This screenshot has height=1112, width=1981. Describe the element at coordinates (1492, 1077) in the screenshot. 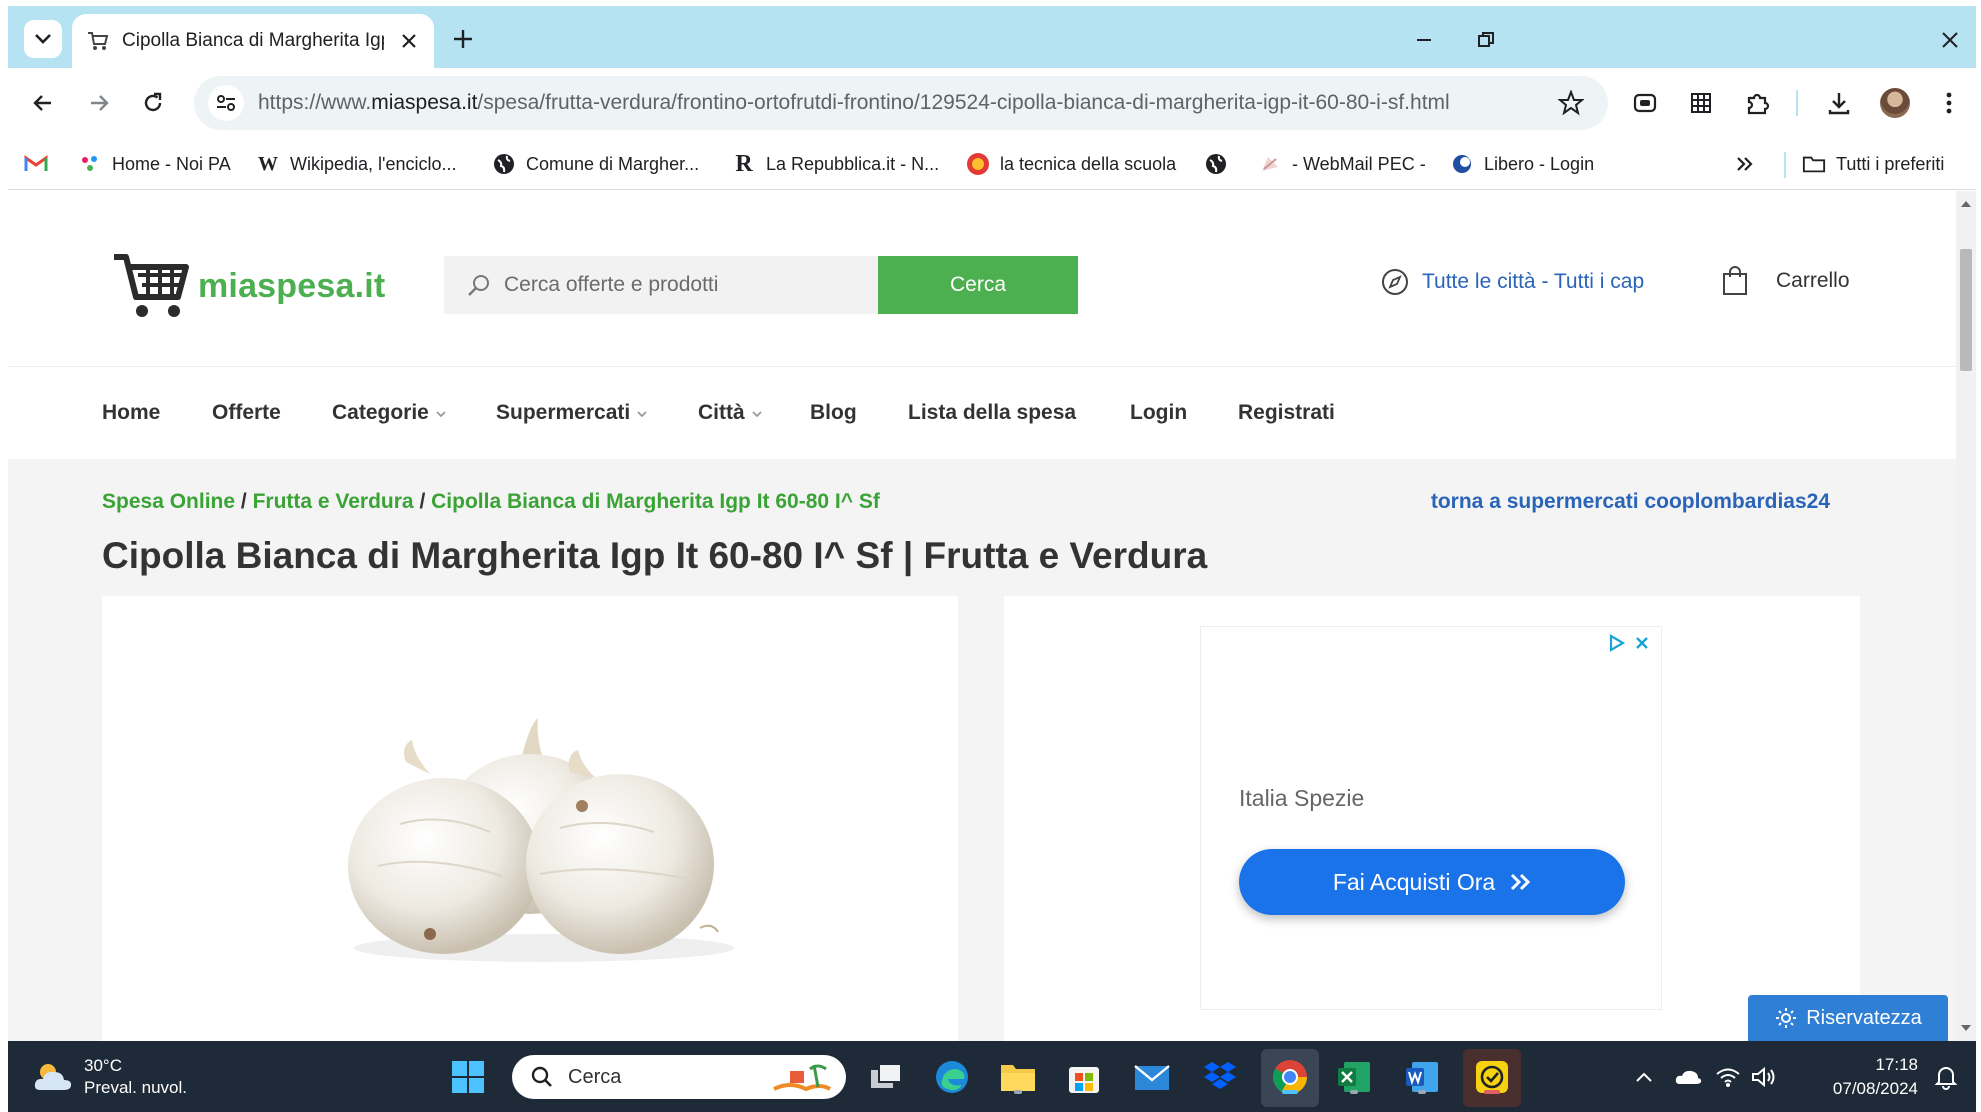

I see `taskbar-tasks-app` at that location.